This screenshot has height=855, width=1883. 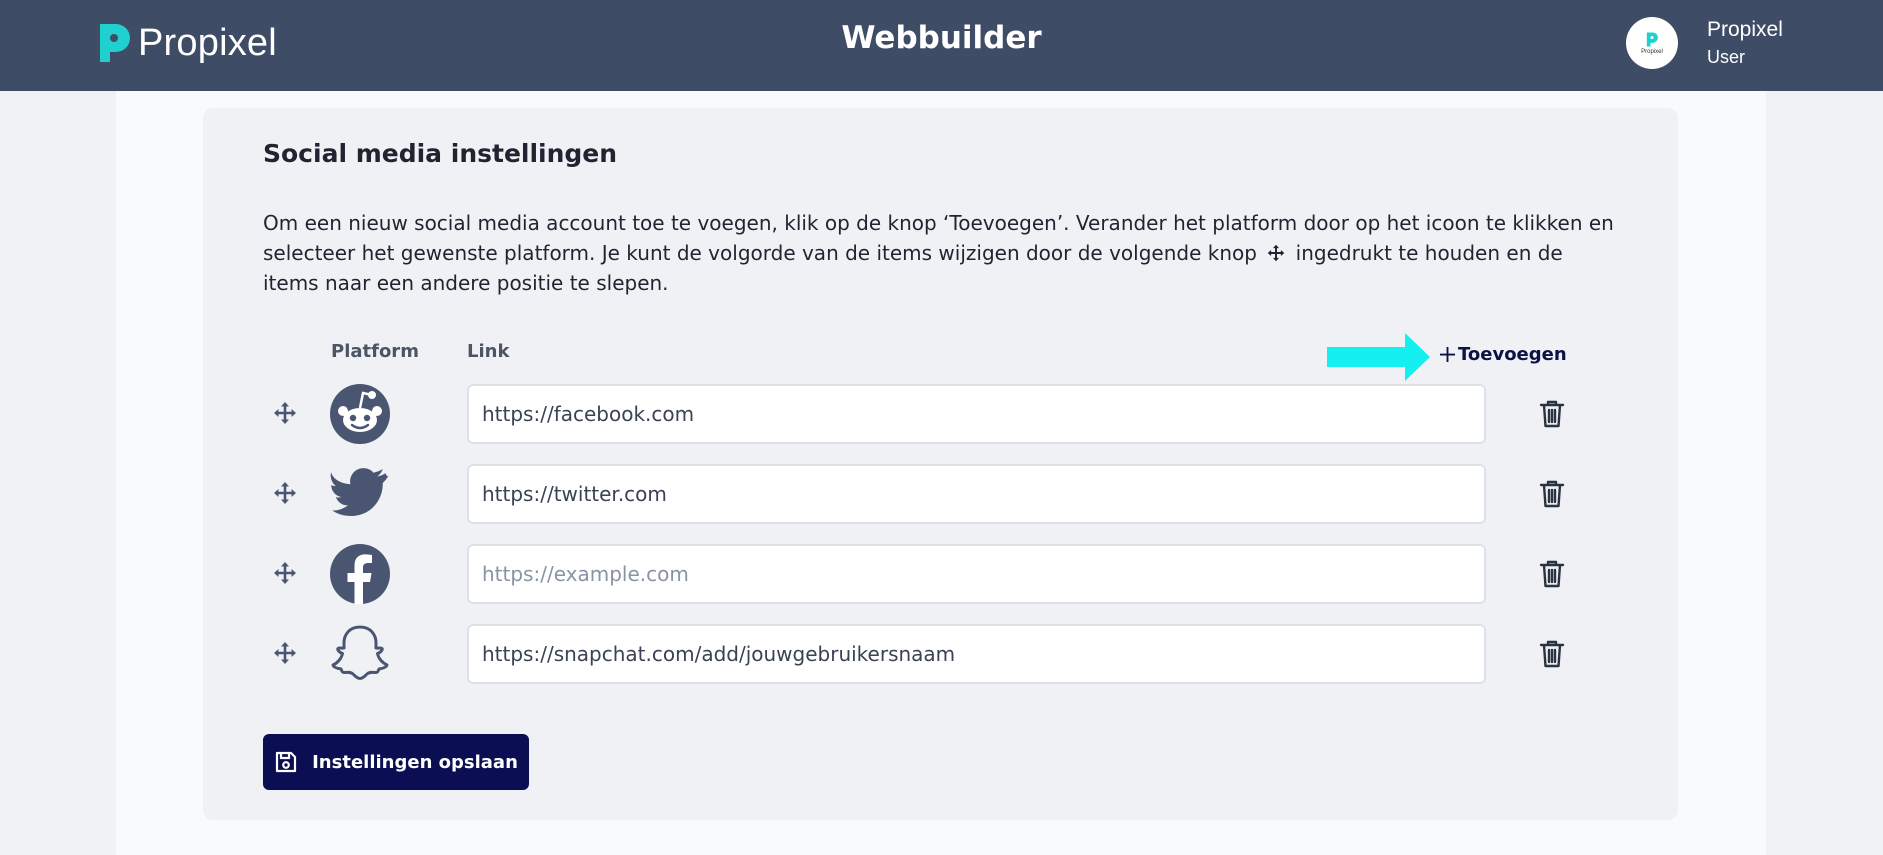 What do you see at coordinates (415, 762) in the screenshot?
I see `save-button-label: Instellingen opslaan` at bounding box center [415, 762].